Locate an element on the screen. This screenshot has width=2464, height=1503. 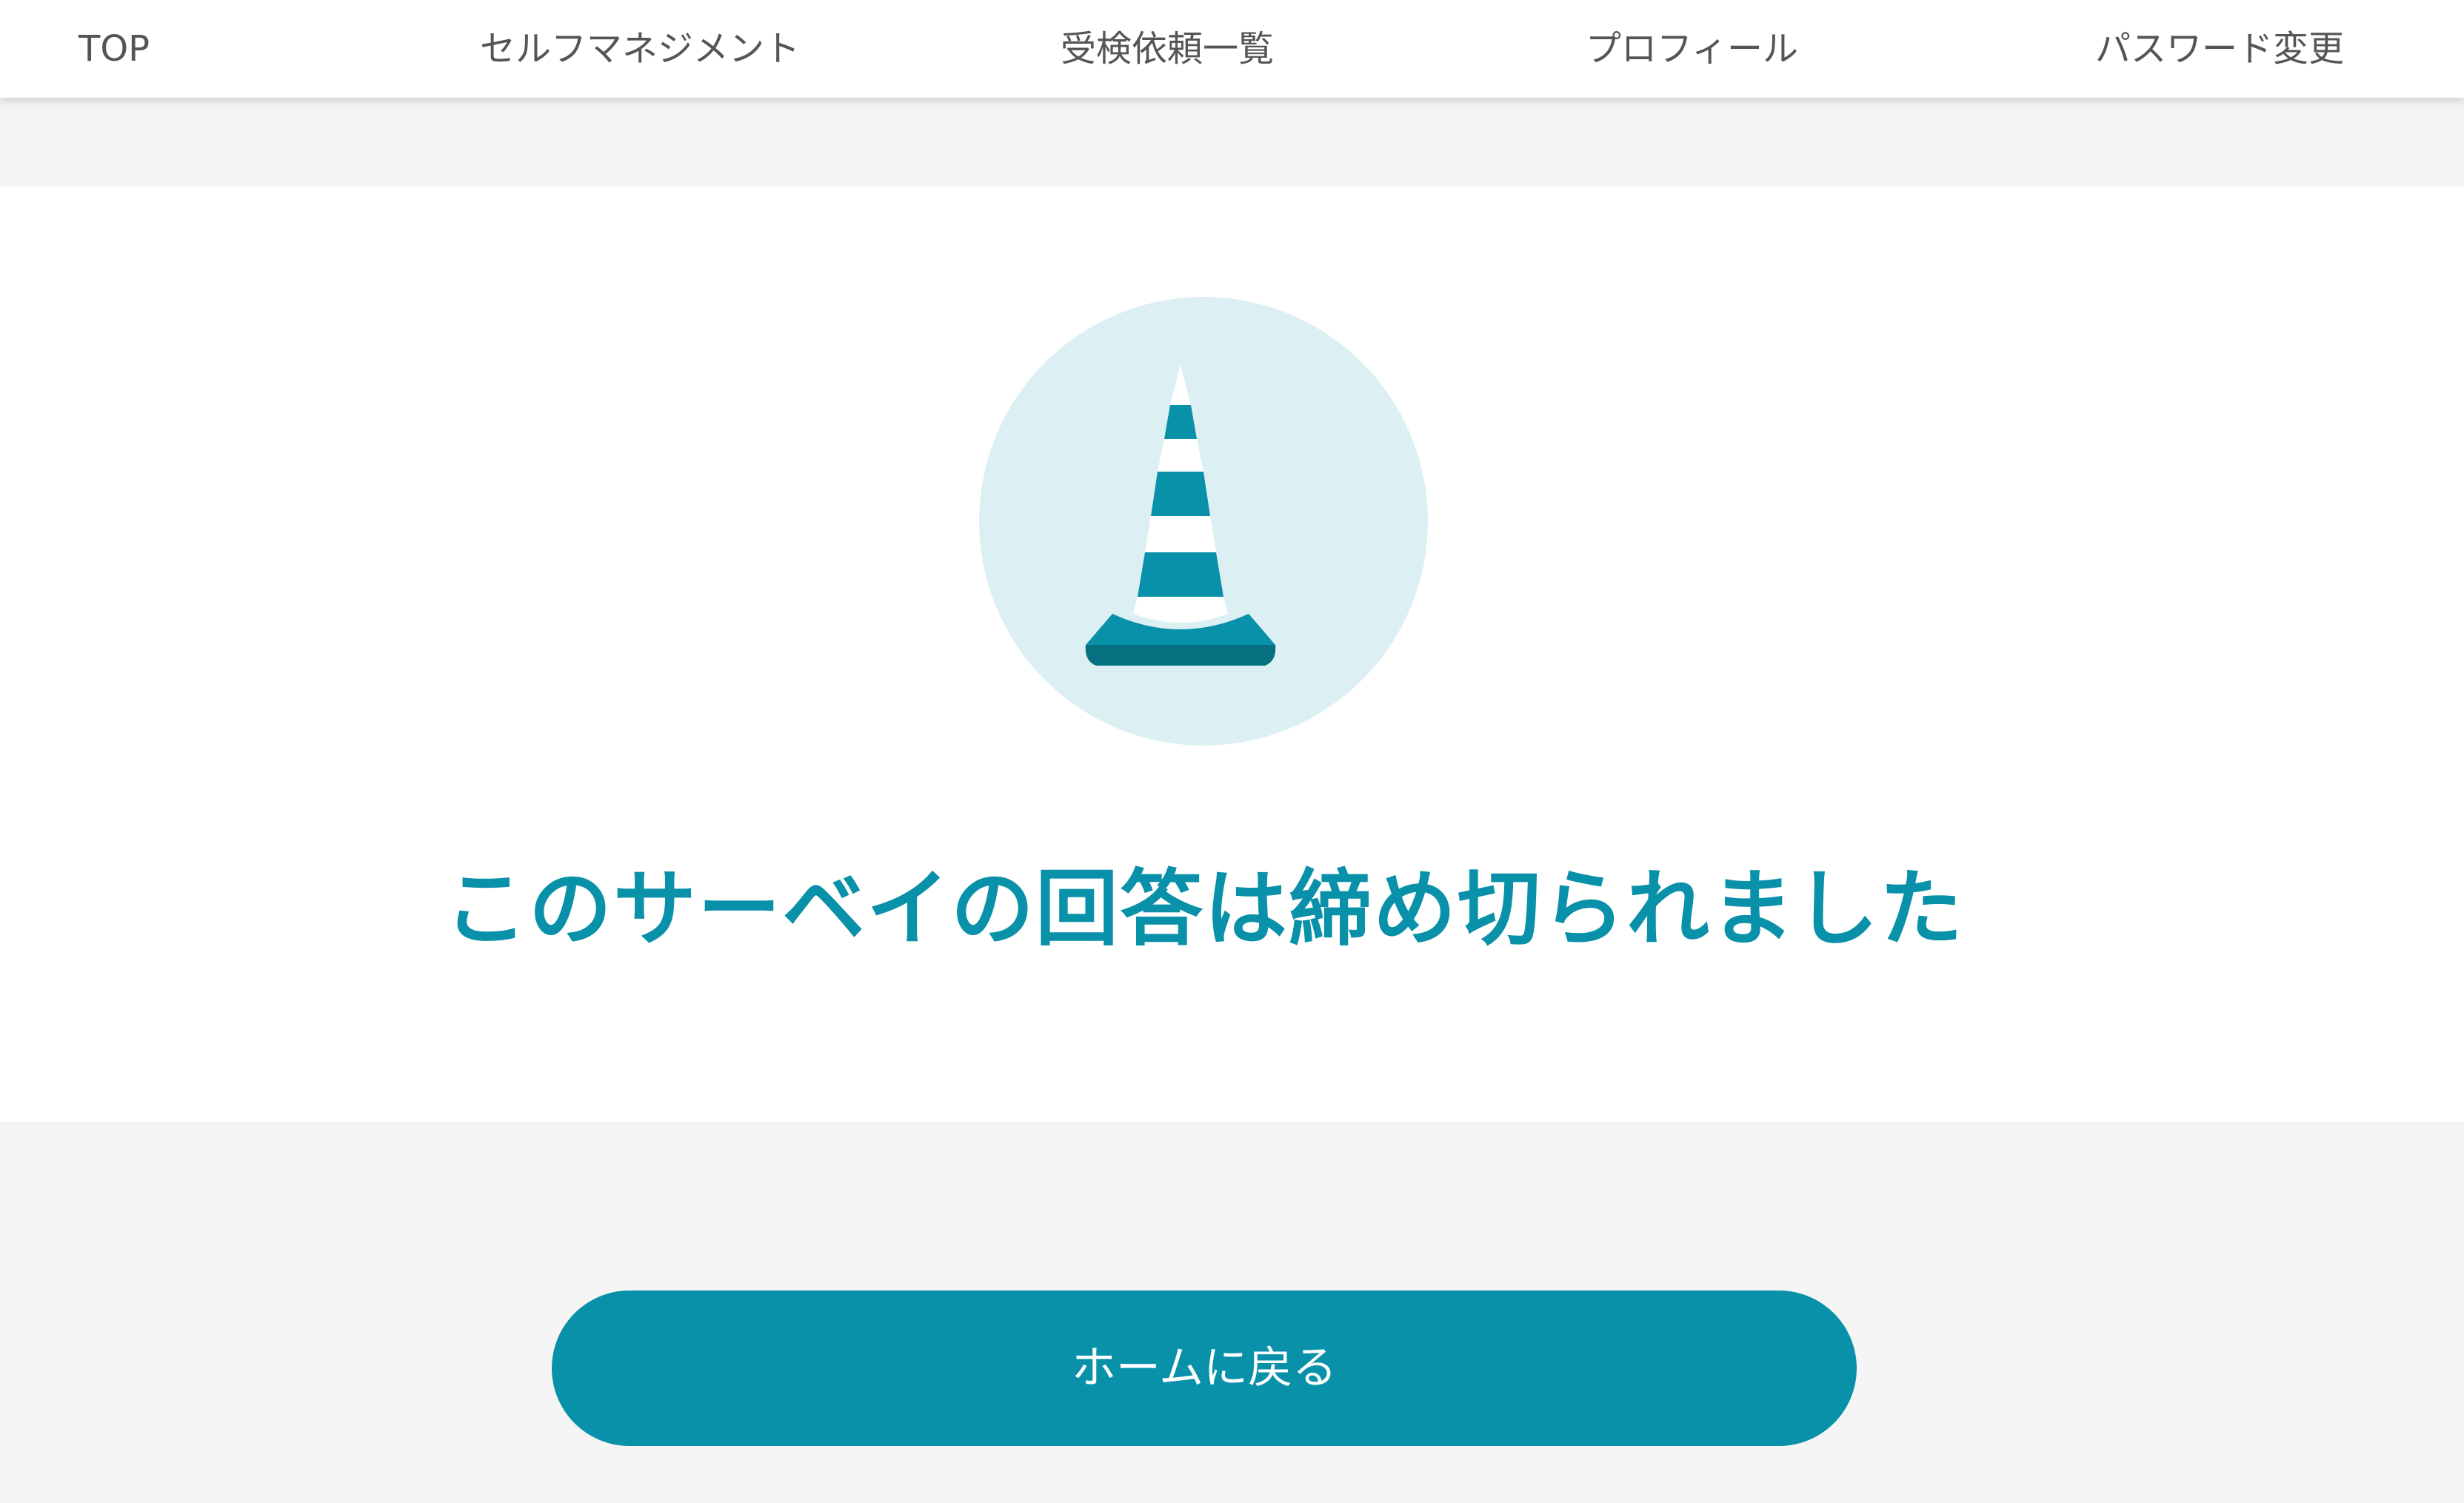
back-to-home-button: ホームに戻る is located at coordinates (1205, 1368).